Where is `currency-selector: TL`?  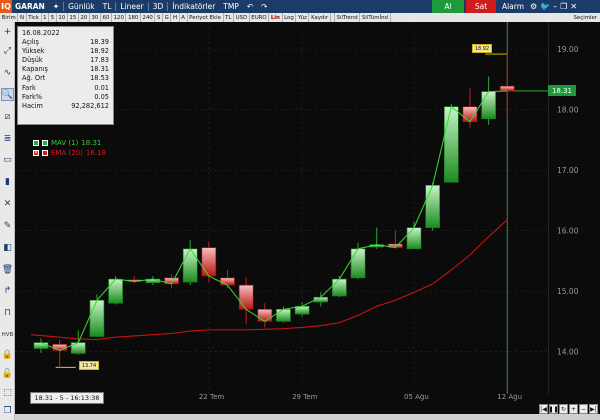 currency-selector: TL is located at coordinates (107, 6).